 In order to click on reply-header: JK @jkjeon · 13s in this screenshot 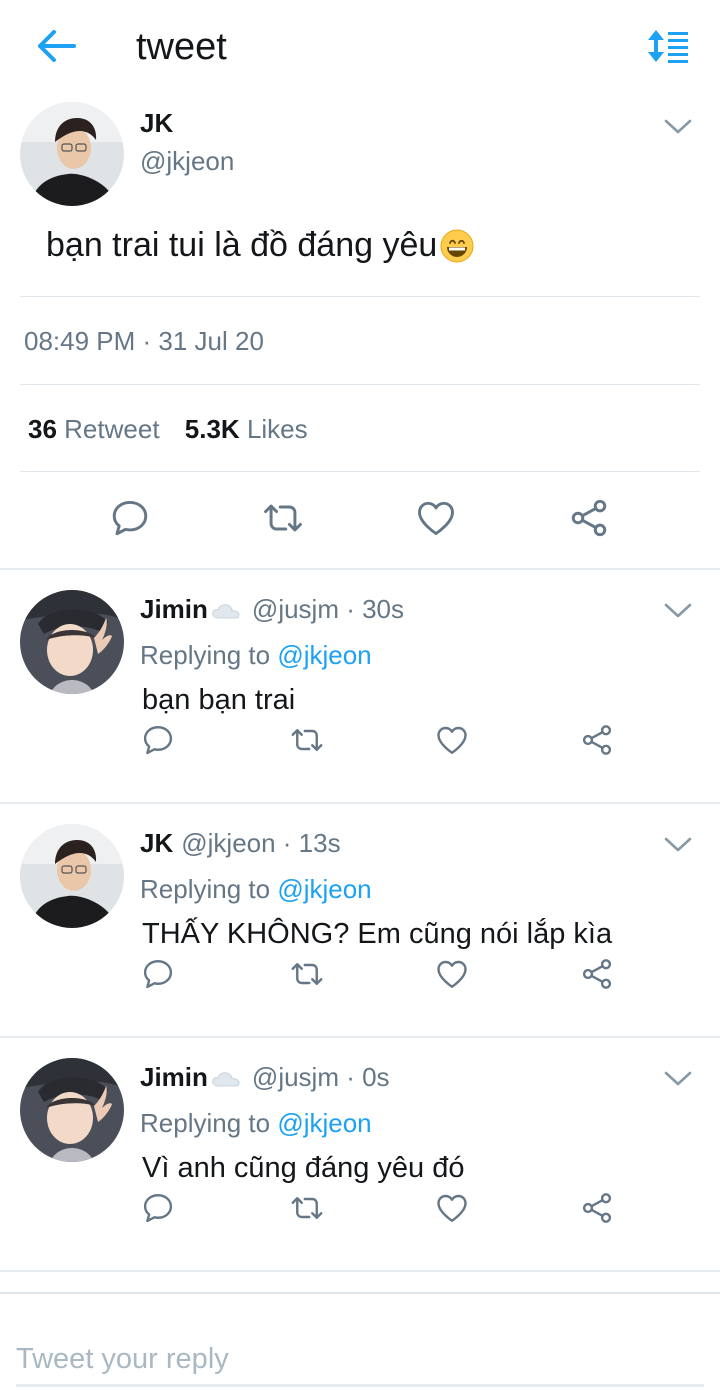, I will do `click(240, 843)`.